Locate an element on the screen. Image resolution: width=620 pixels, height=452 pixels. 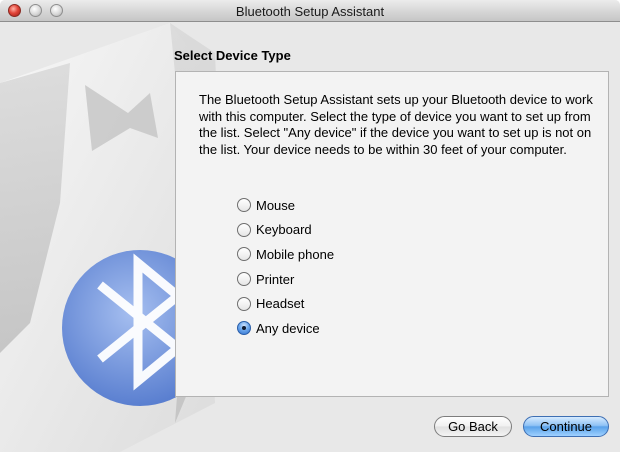
radio-label: Keyboard is located at coordinates (284, 230).